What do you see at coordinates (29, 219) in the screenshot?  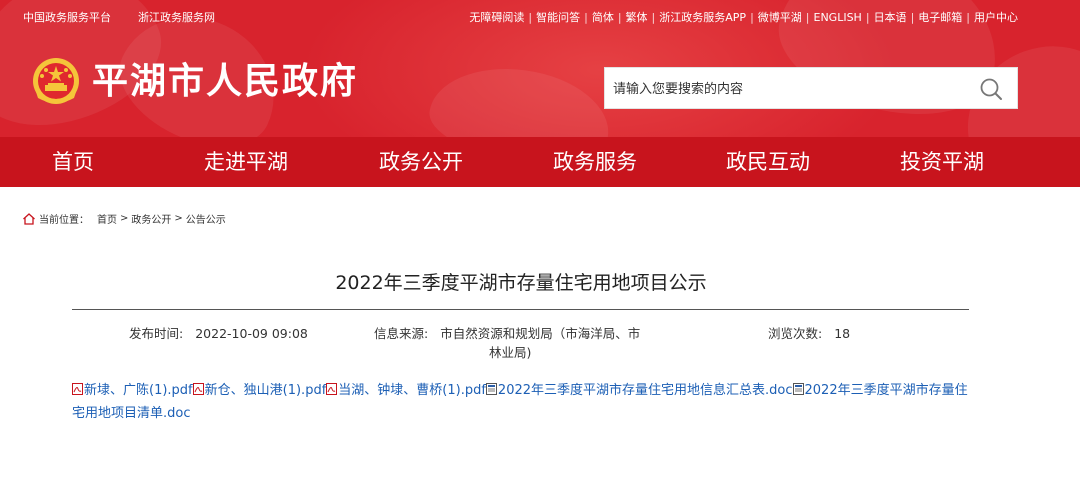 I see `home-icon` at bounding box center [29, 219].